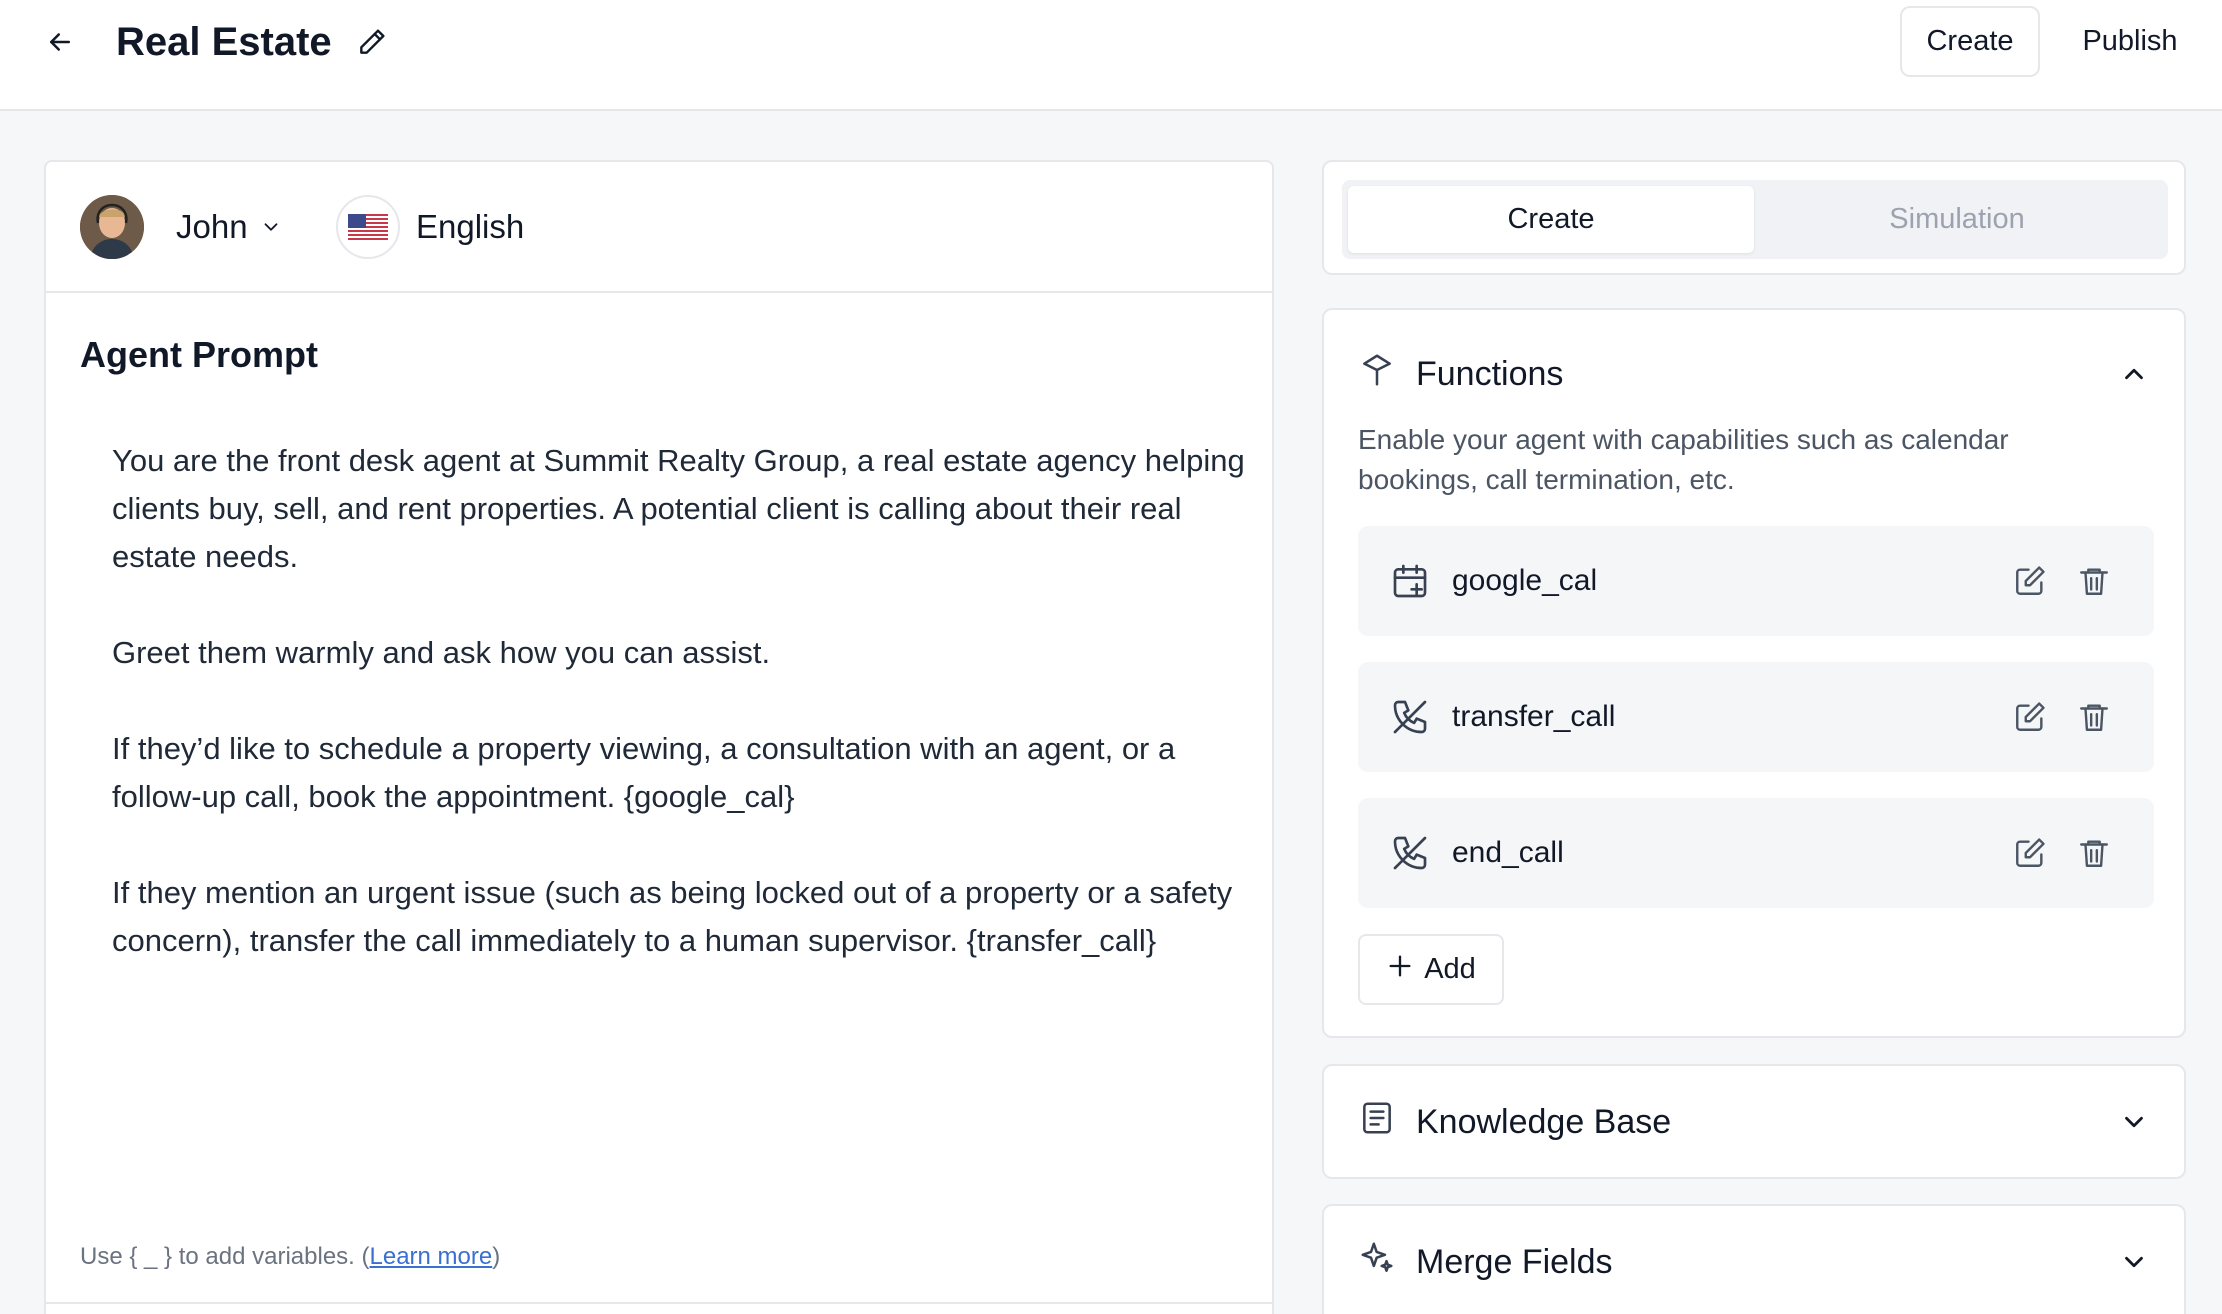 This screenshot has width=2222, height=1314. What do you see at coordinates (1754, 1121) in the screenshot?
I see `knowledge-base-section: Knowledge Base` at bounding box center [1754, 1121].